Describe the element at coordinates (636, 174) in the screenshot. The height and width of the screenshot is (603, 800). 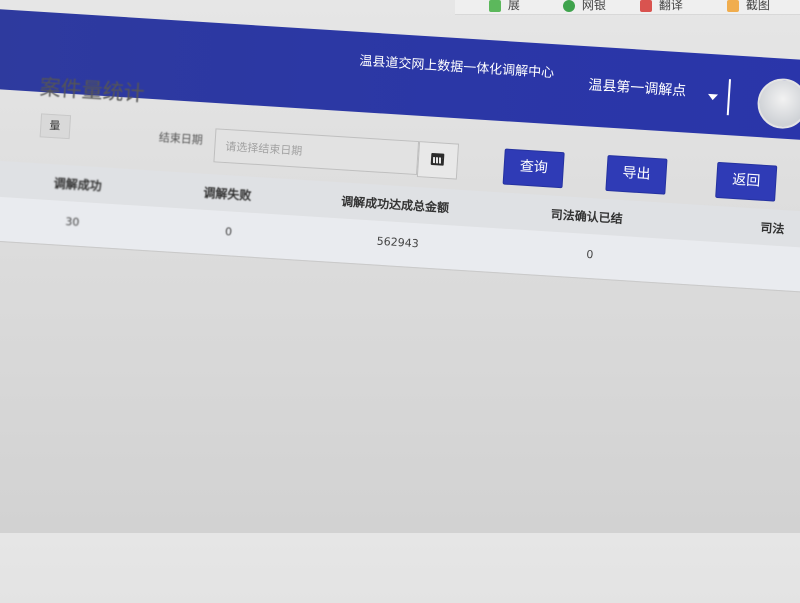
I see `export-button: 导出` at that location.